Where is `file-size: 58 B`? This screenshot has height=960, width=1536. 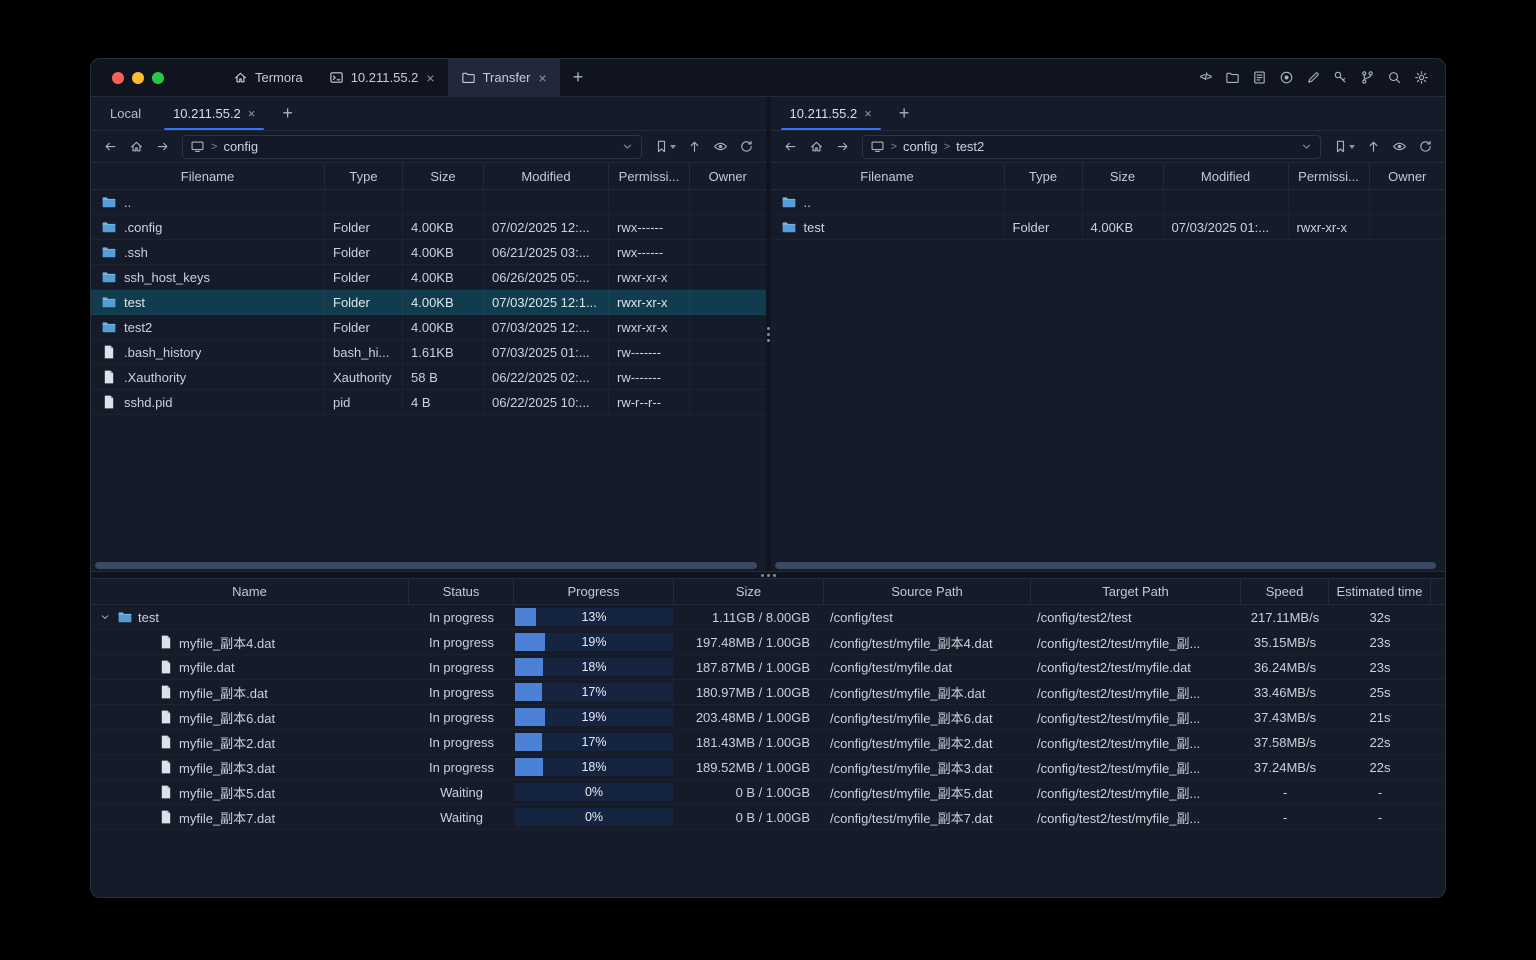 file-size: 58 B is located at coordinates (443, 377).